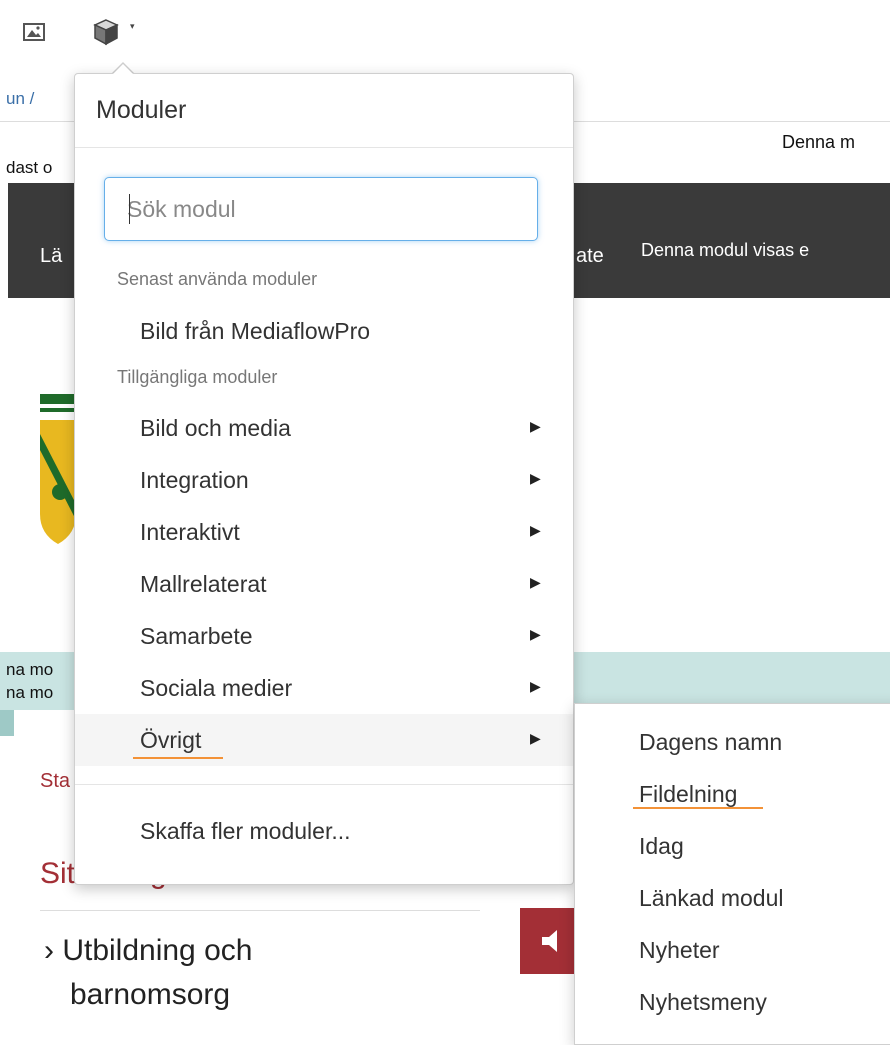 Image resolution: width=890 pixels, height=1045 pixels. Describe the element at coordinates (590, 256) in the screenshot. I see `band-mid-text: ate` at that location.